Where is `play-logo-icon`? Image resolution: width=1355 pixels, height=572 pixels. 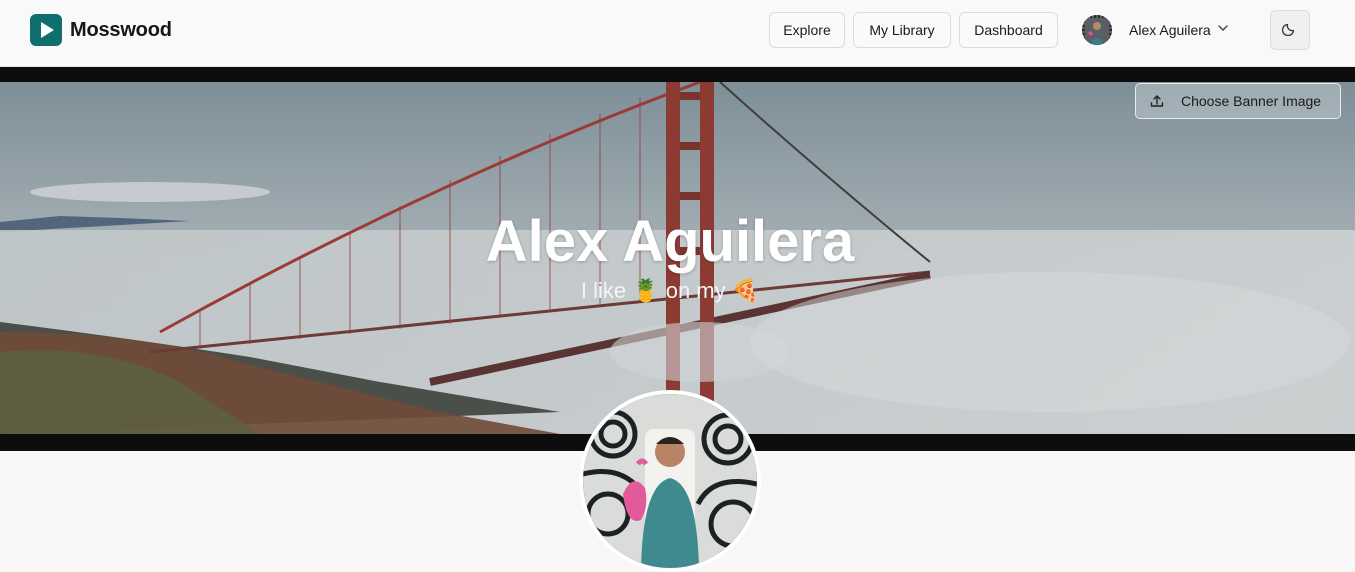 play-logo-icon is located at coordinates (46, 30).